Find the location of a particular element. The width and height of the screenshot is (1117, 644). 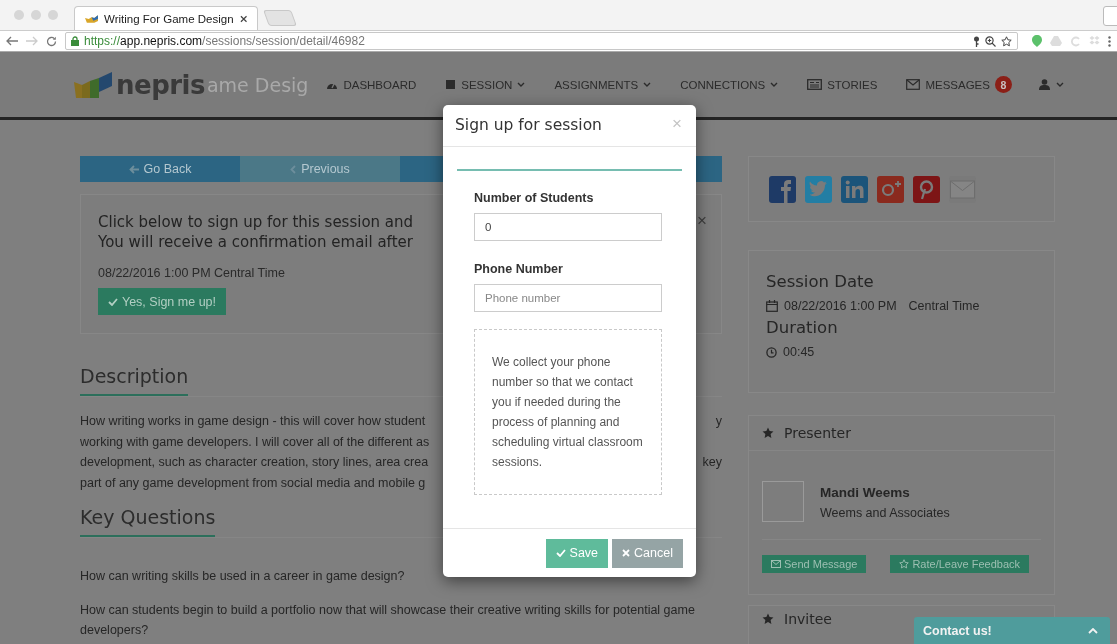

clock-icon is located at coordinates (771, 352).